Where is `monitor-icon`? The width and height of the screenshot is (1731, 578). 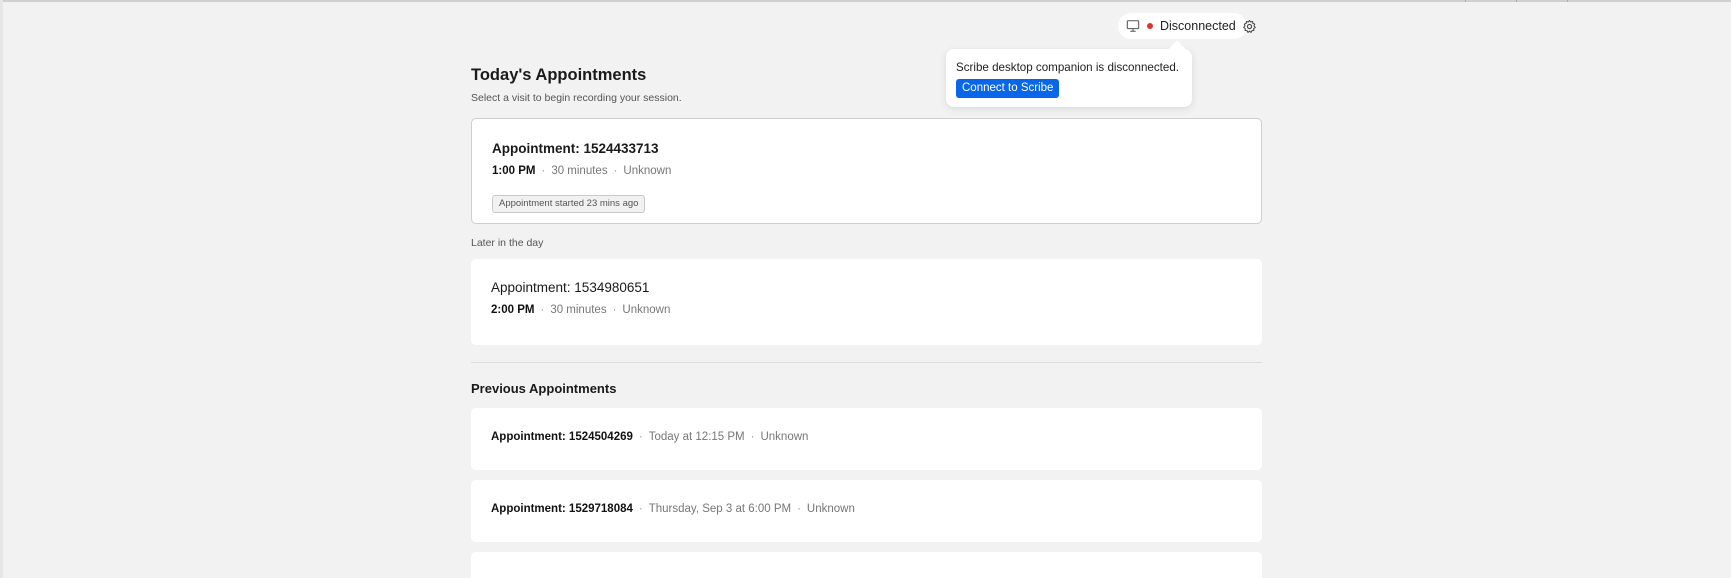
monitor-icon is located at coordinates (1133, 26).